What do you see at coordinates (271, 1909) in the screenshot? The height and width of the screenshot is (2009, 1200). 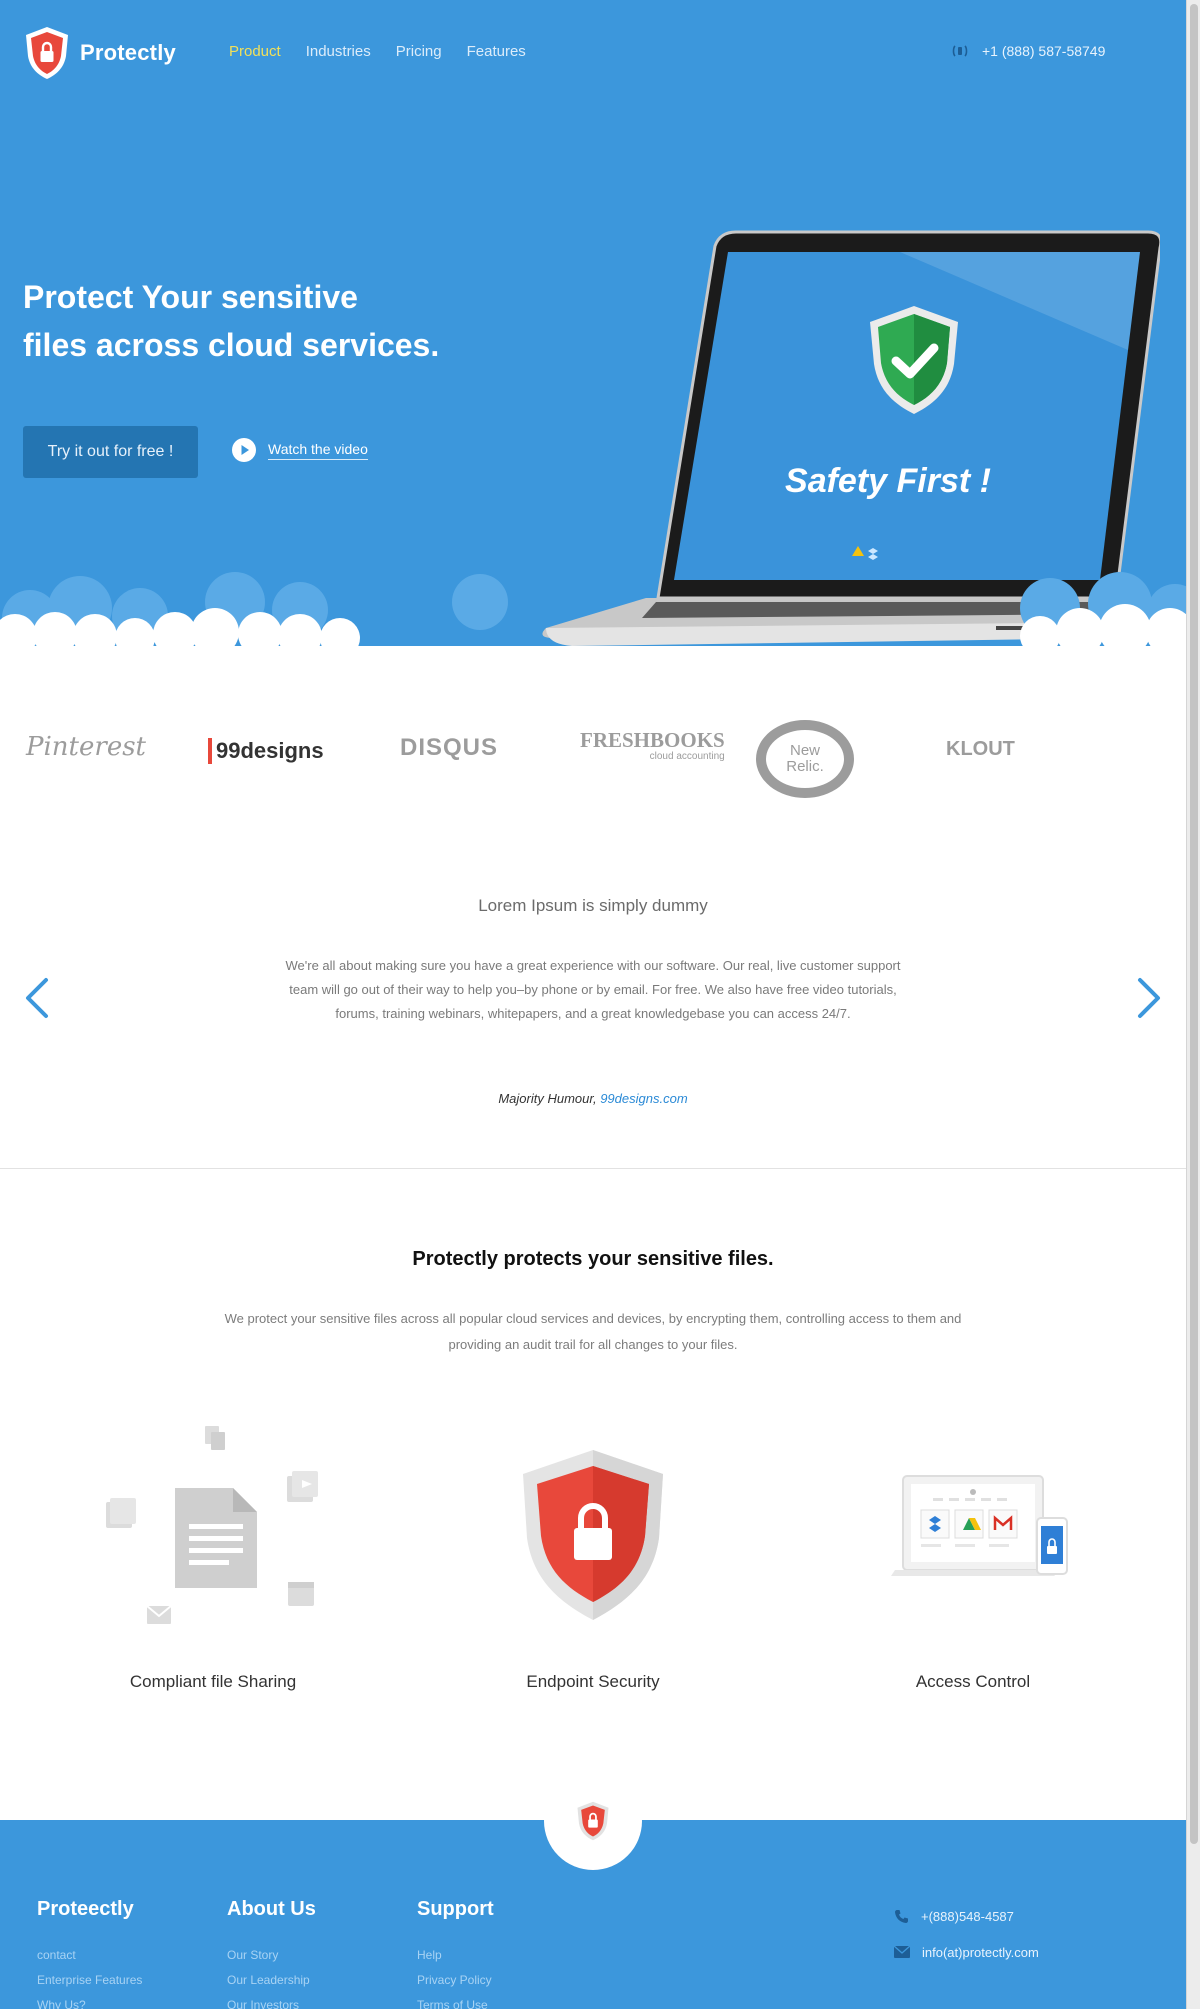 I see `footer-col-about-title: About Us` at bounding box center [271, 1909].